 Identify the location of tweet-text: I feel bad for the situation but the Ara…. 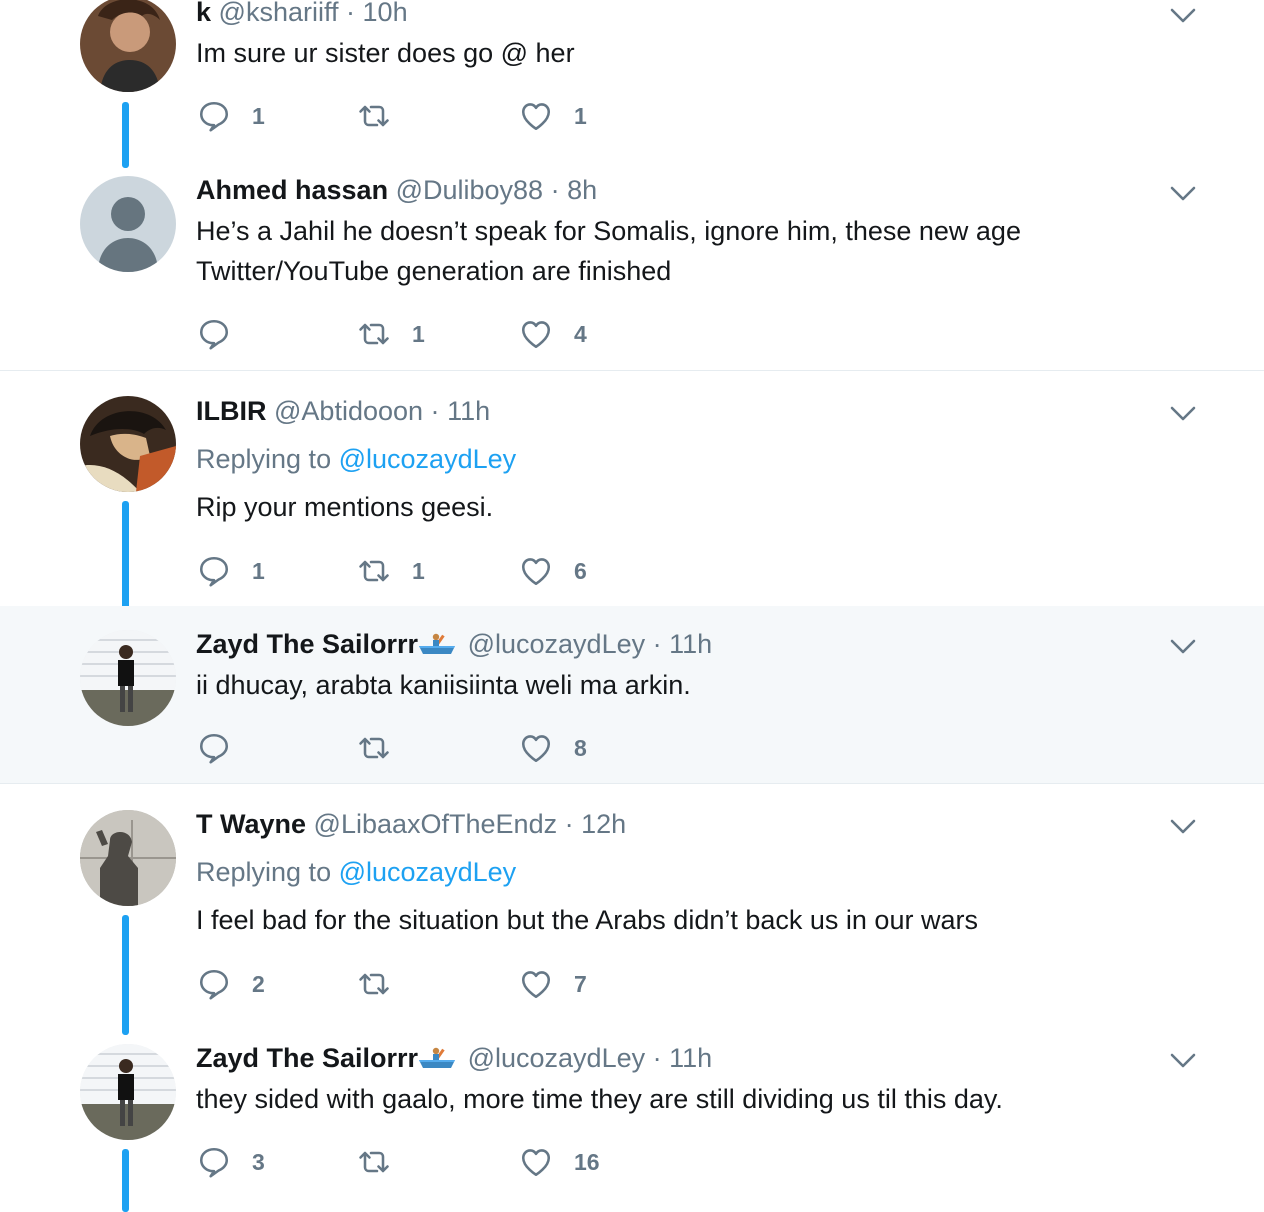
(587, 920).